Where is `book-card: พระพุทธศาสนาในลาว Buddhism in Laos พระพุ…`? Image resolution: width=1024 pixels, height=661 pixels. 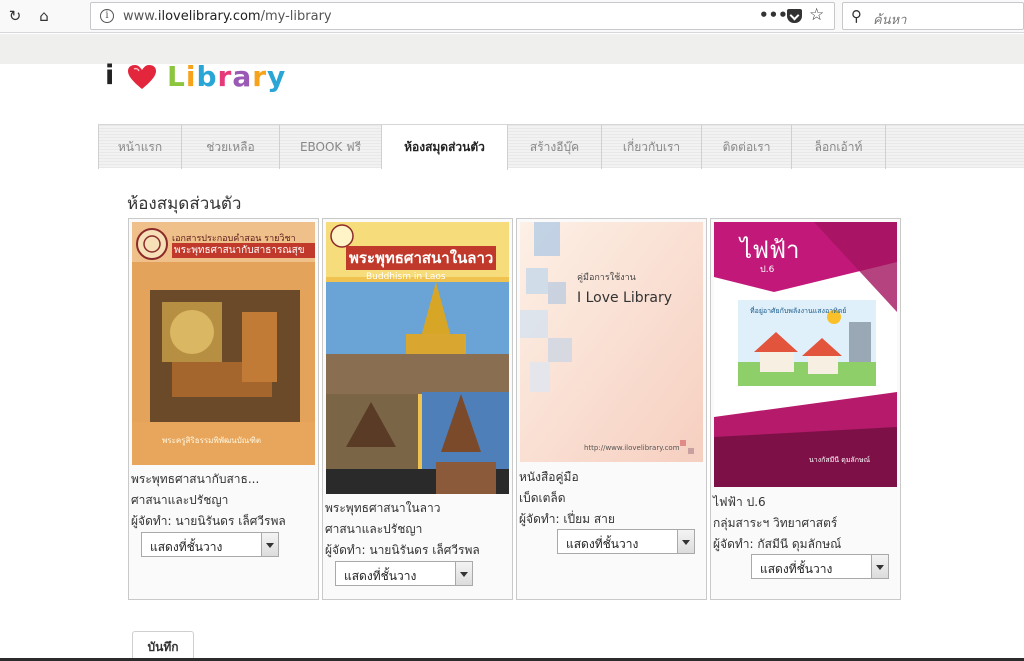 book-card: พระพุทธศาสนาในลาว Buddhism in Laos พระพุ… is located at coordinates (417, 409).